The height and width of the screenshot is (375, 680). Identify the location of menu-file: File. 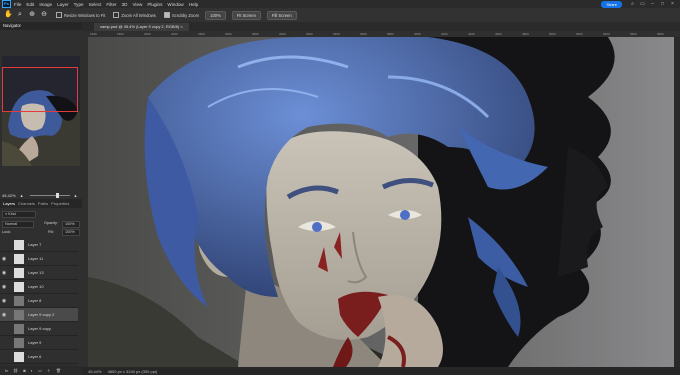
(17, 4).